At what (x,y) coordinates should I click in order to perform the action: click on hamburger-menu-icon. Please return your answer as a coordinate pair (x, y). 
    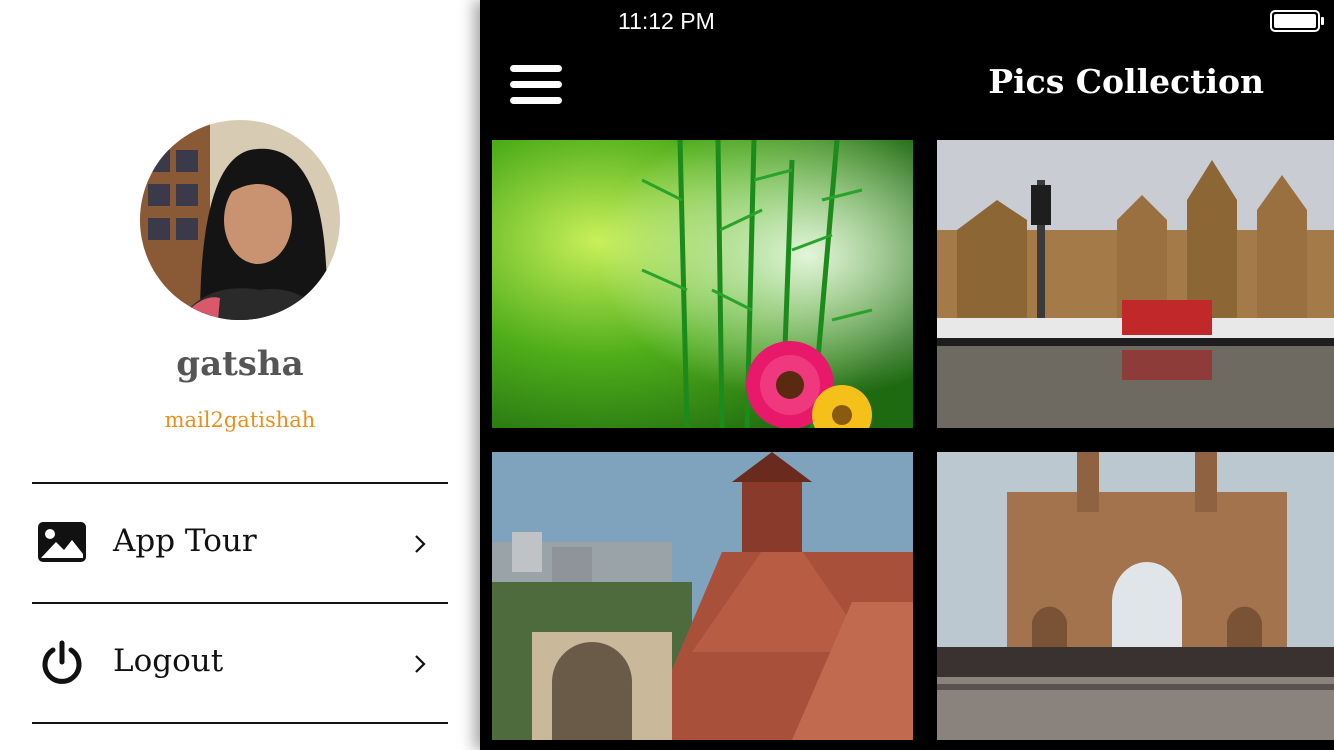
    Looking at the image, I should click on (536, 85).